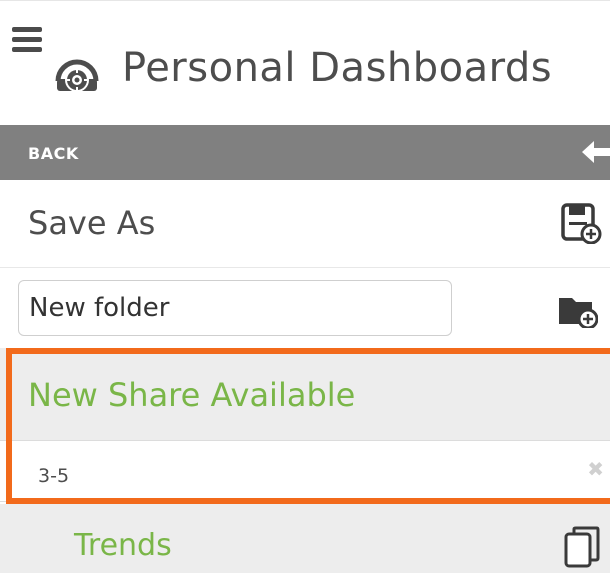 Image resolution: width=610 pixels, height=573 pixels. What do you see at coordinates (595, 469) in the screenshot?
I see `close-icon: ✖` at bounding box center [595, 469].